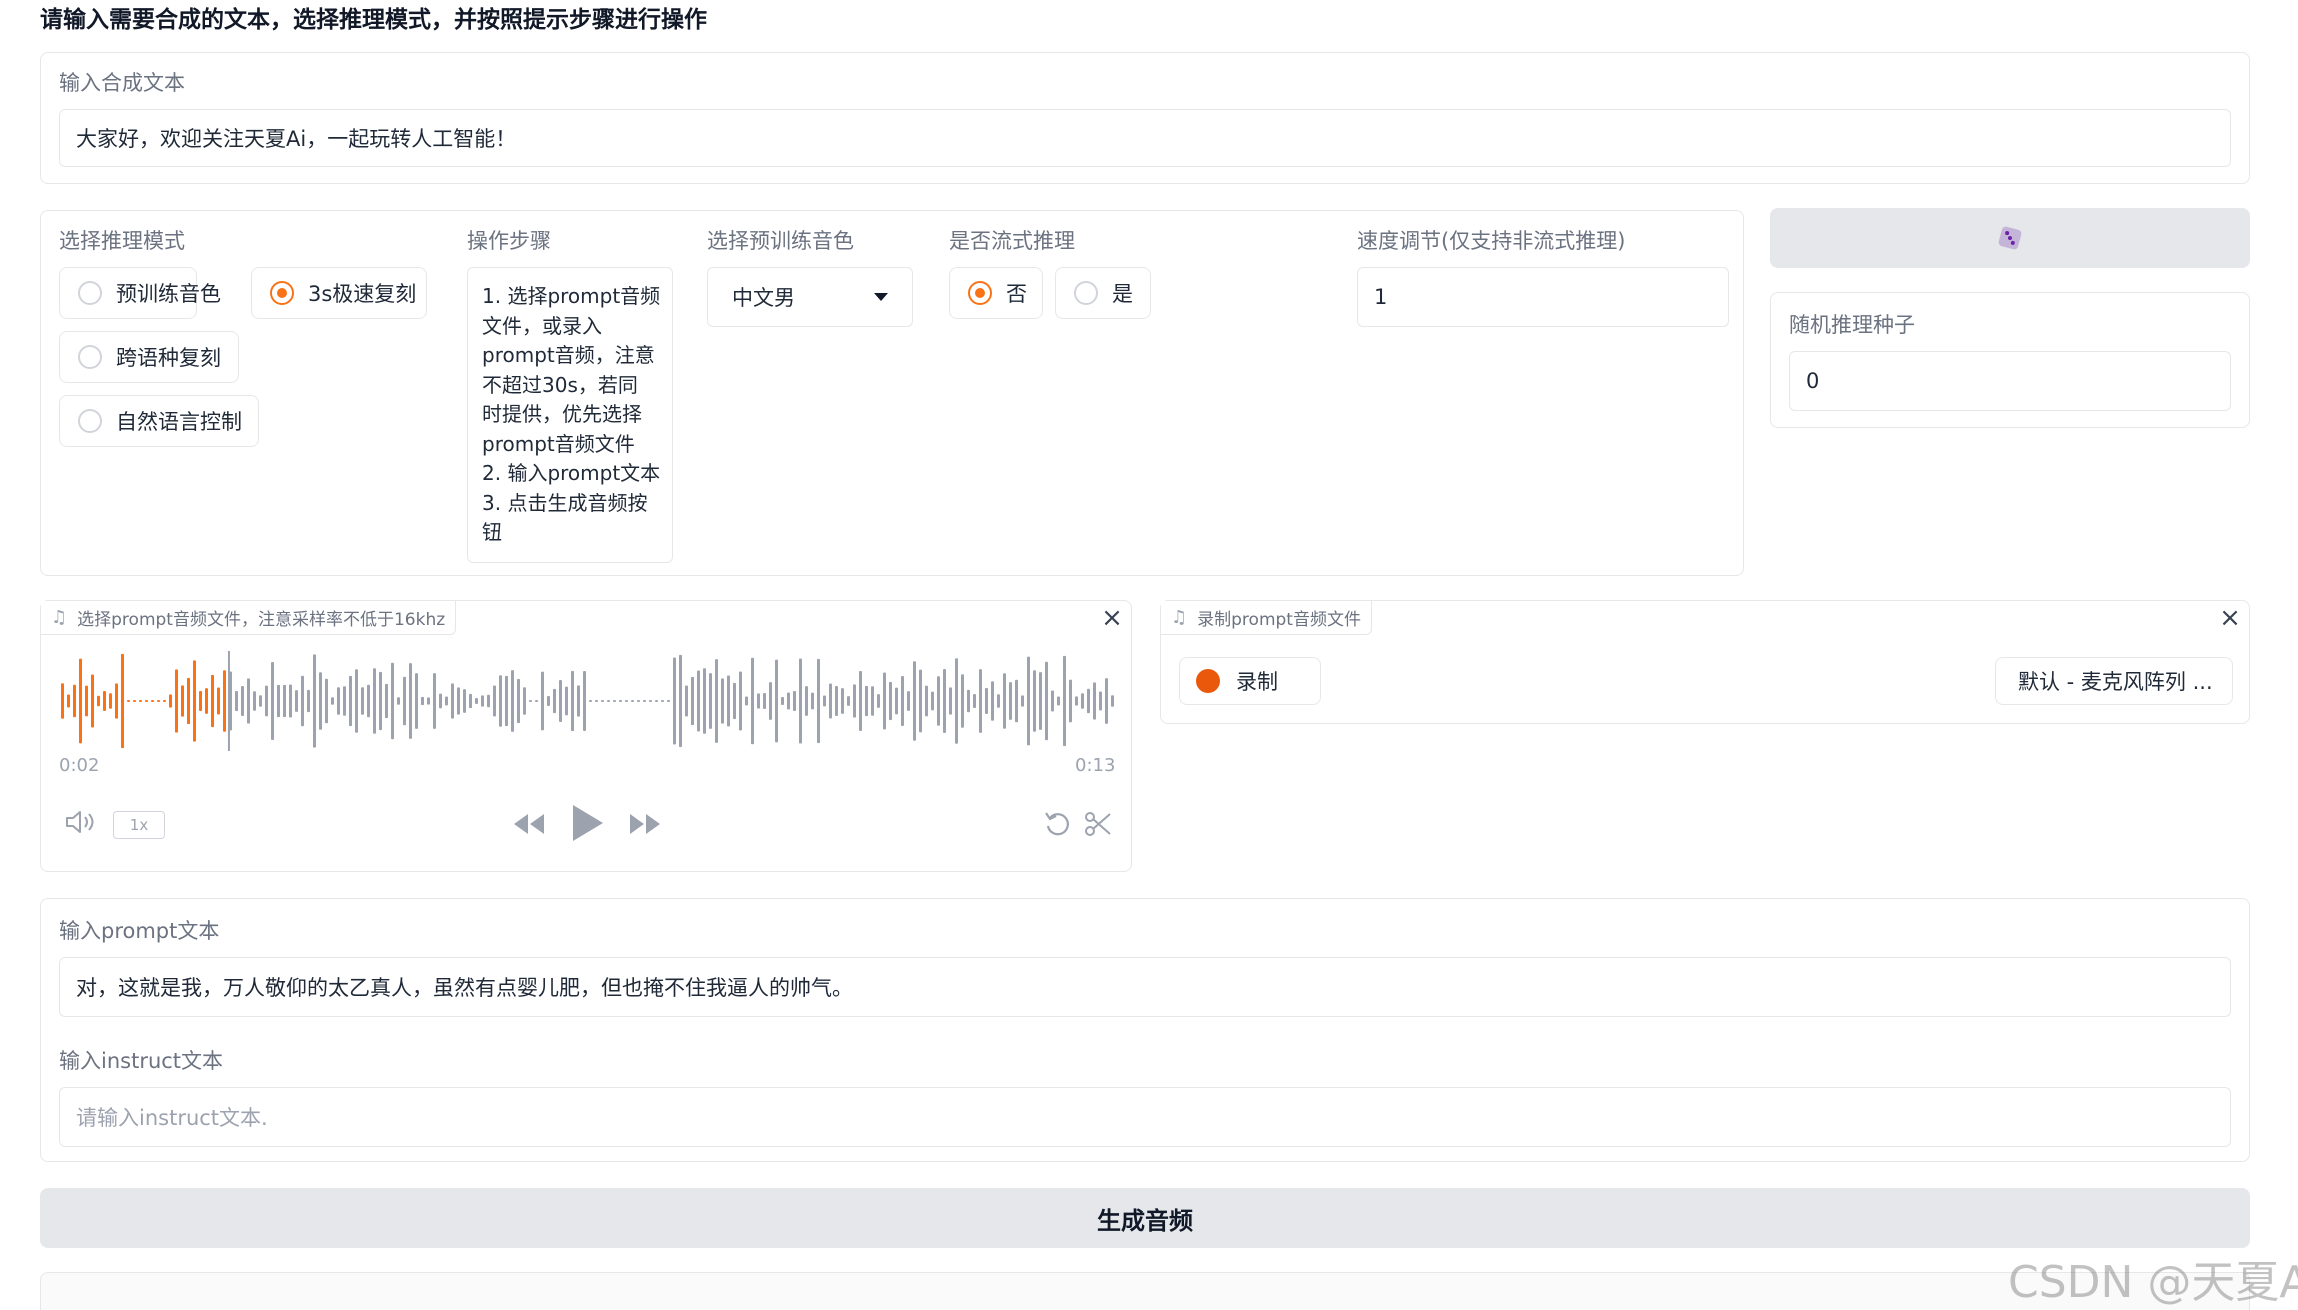 The image size is (2298, 1310). Describe the element at coordinates (90, 357) in the screenshot. I see `radio-icon` at that location.